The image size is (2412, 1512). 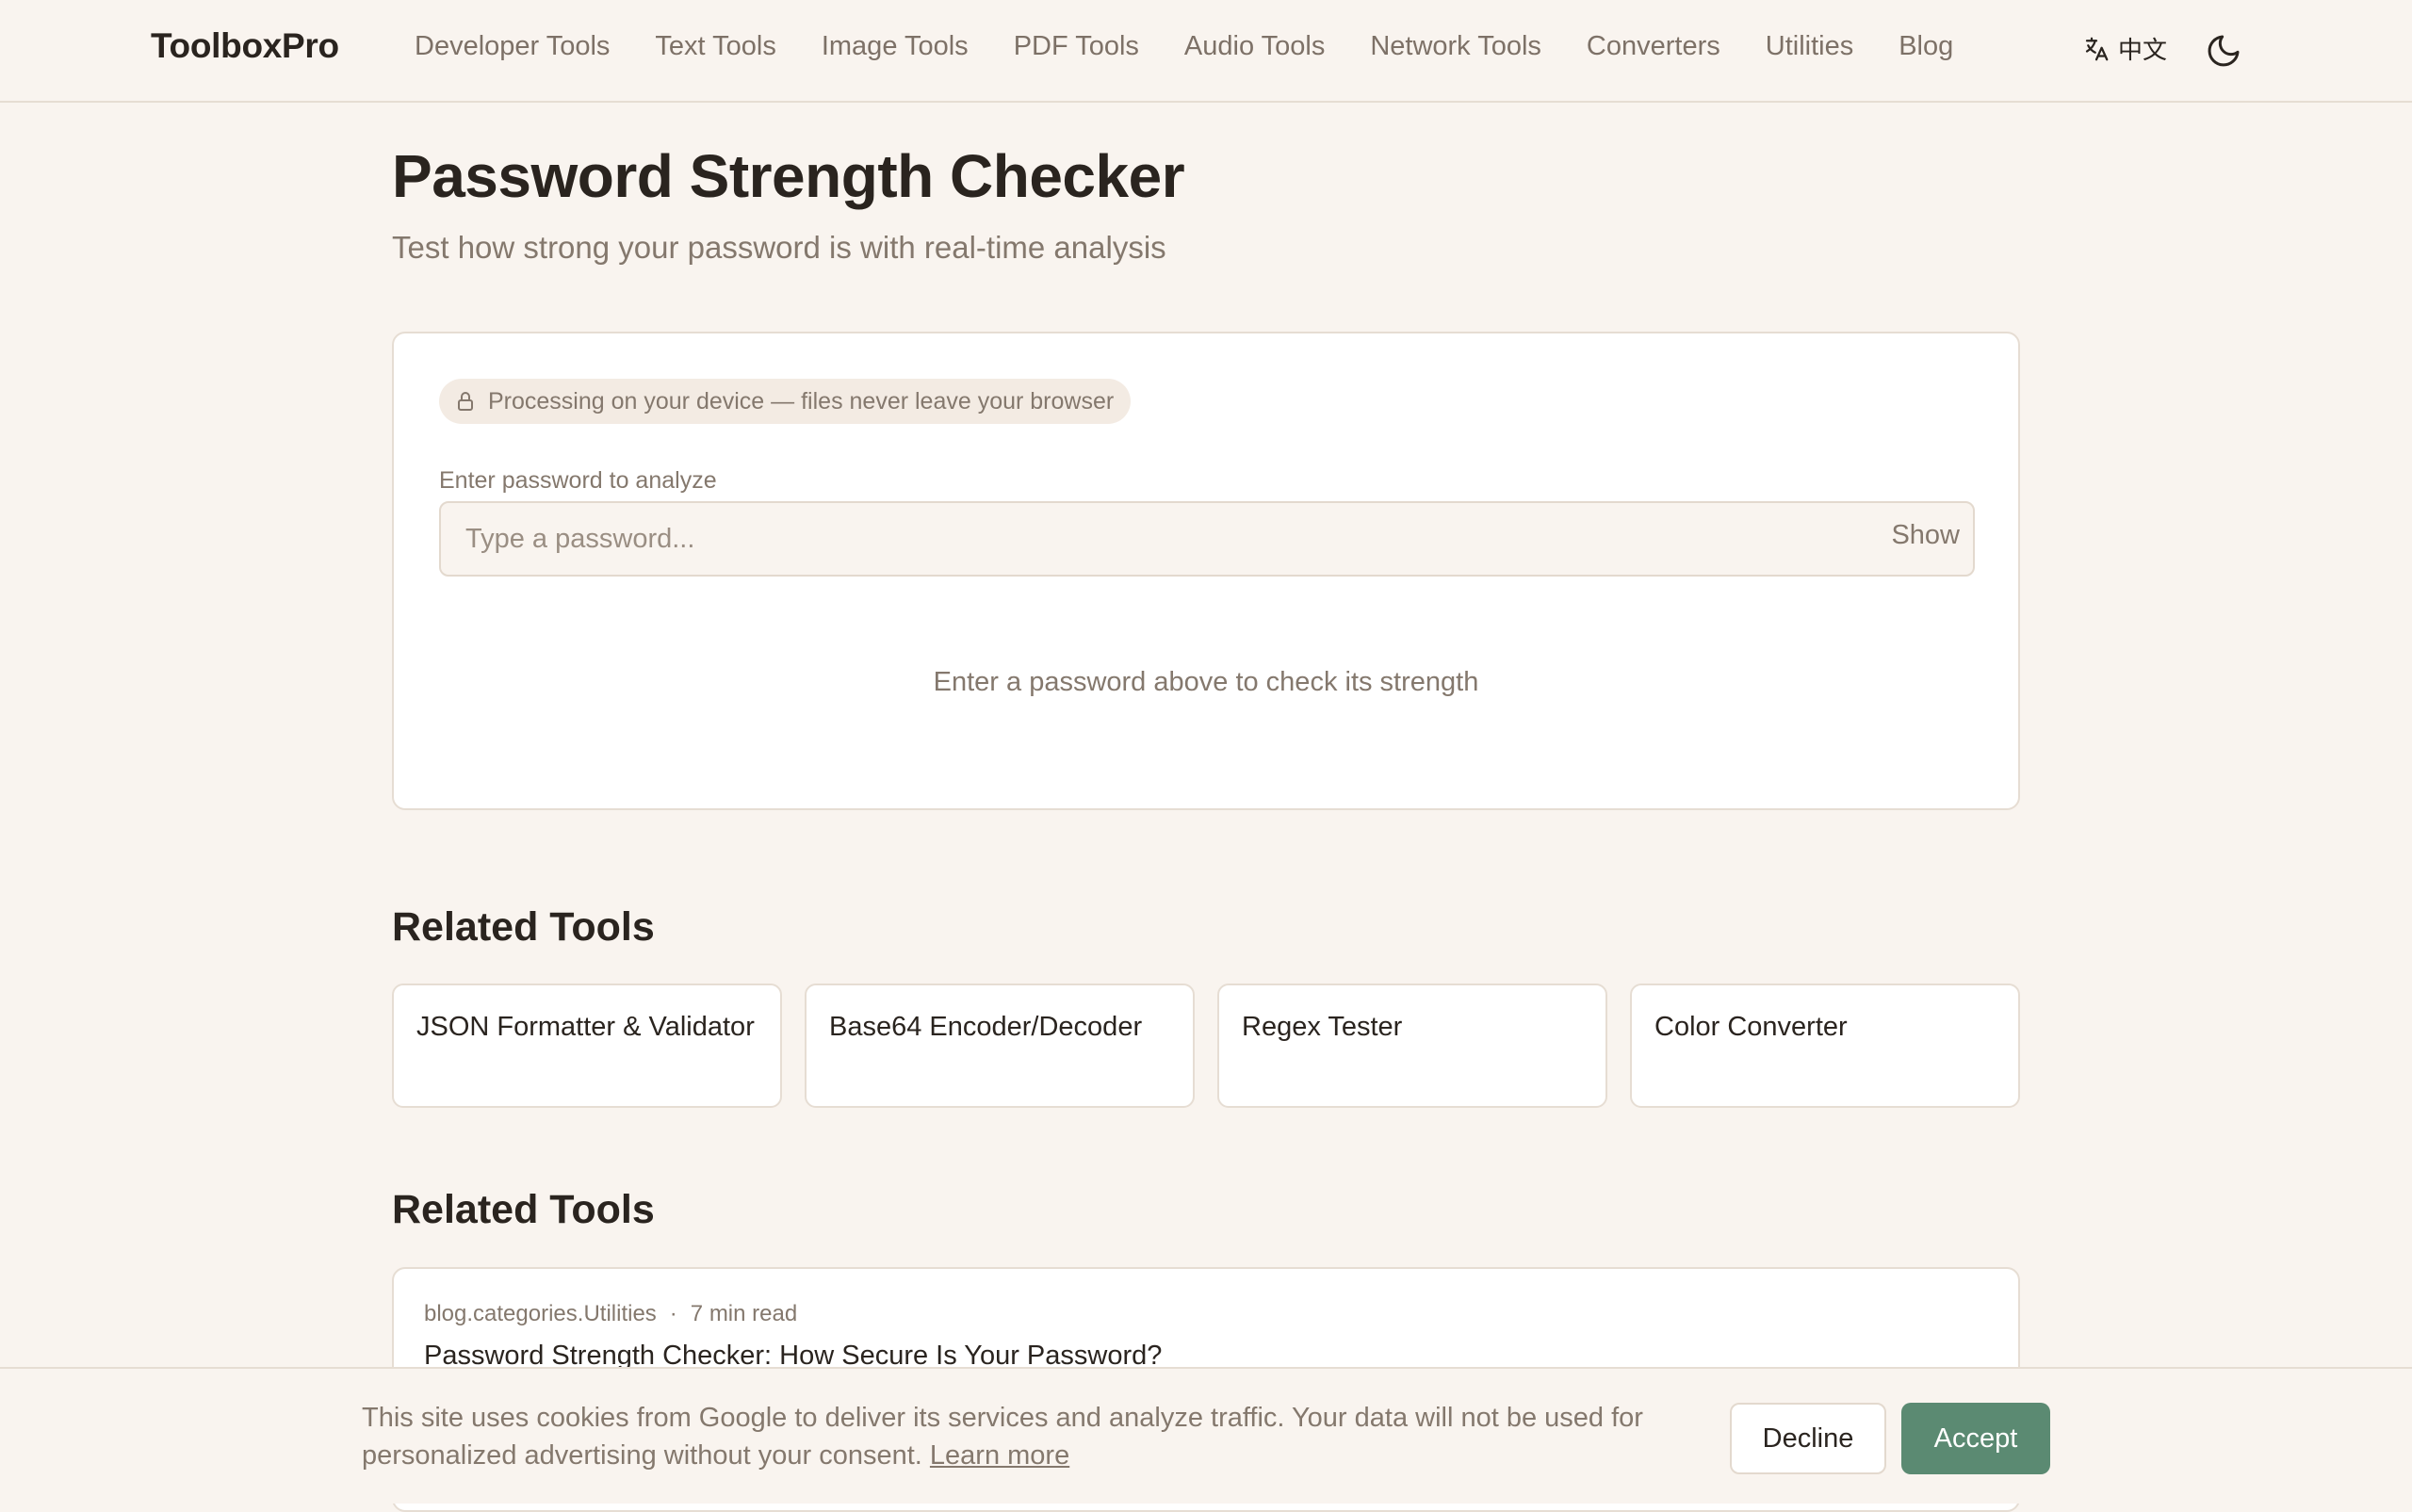 What do you see at coordinates (245, 46) in the screenshot?
I see `site-logo: ToolboxPro` at bounding box center [245, 46].